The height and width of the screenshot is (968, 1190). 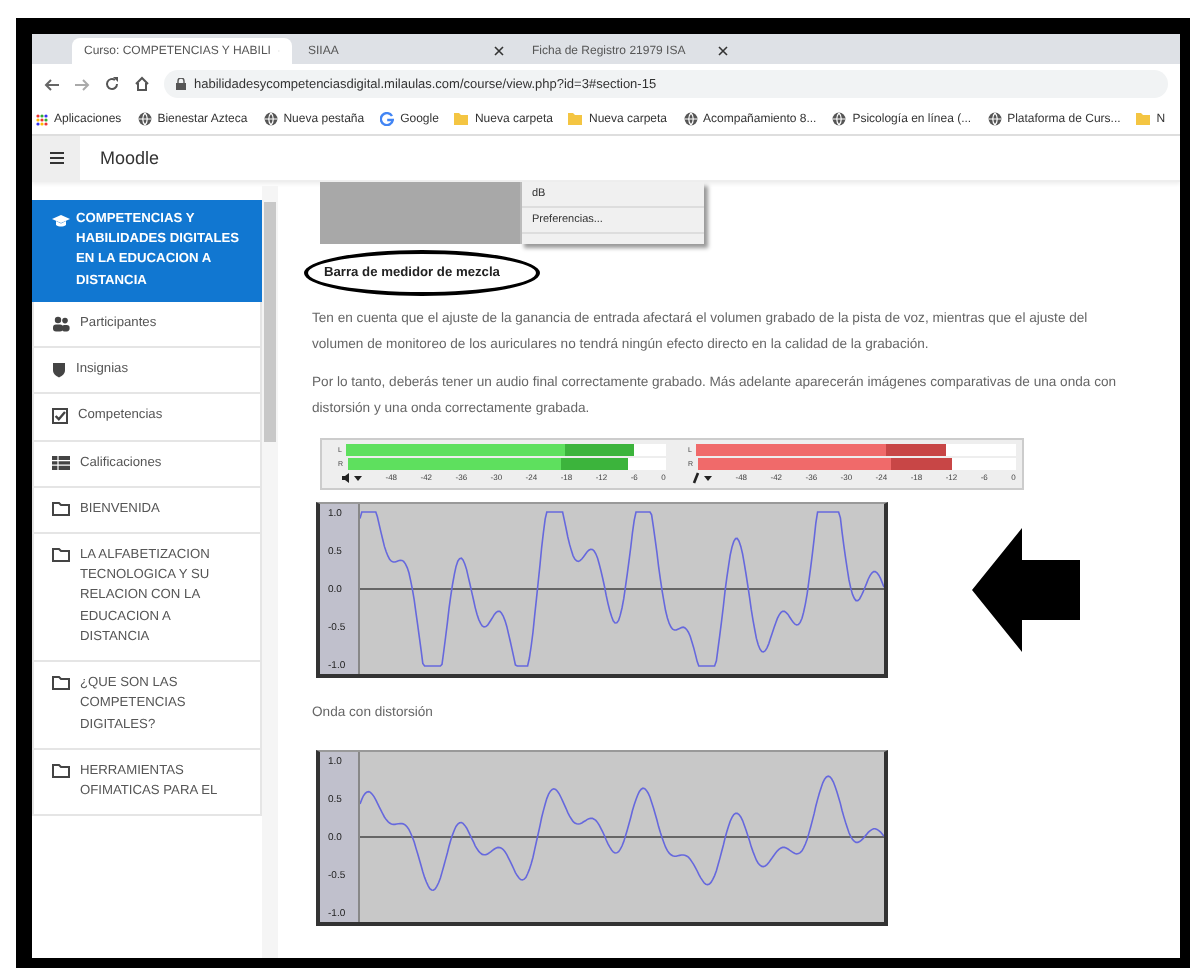 I want to click on scrollbar, so click(x=270, y=572).